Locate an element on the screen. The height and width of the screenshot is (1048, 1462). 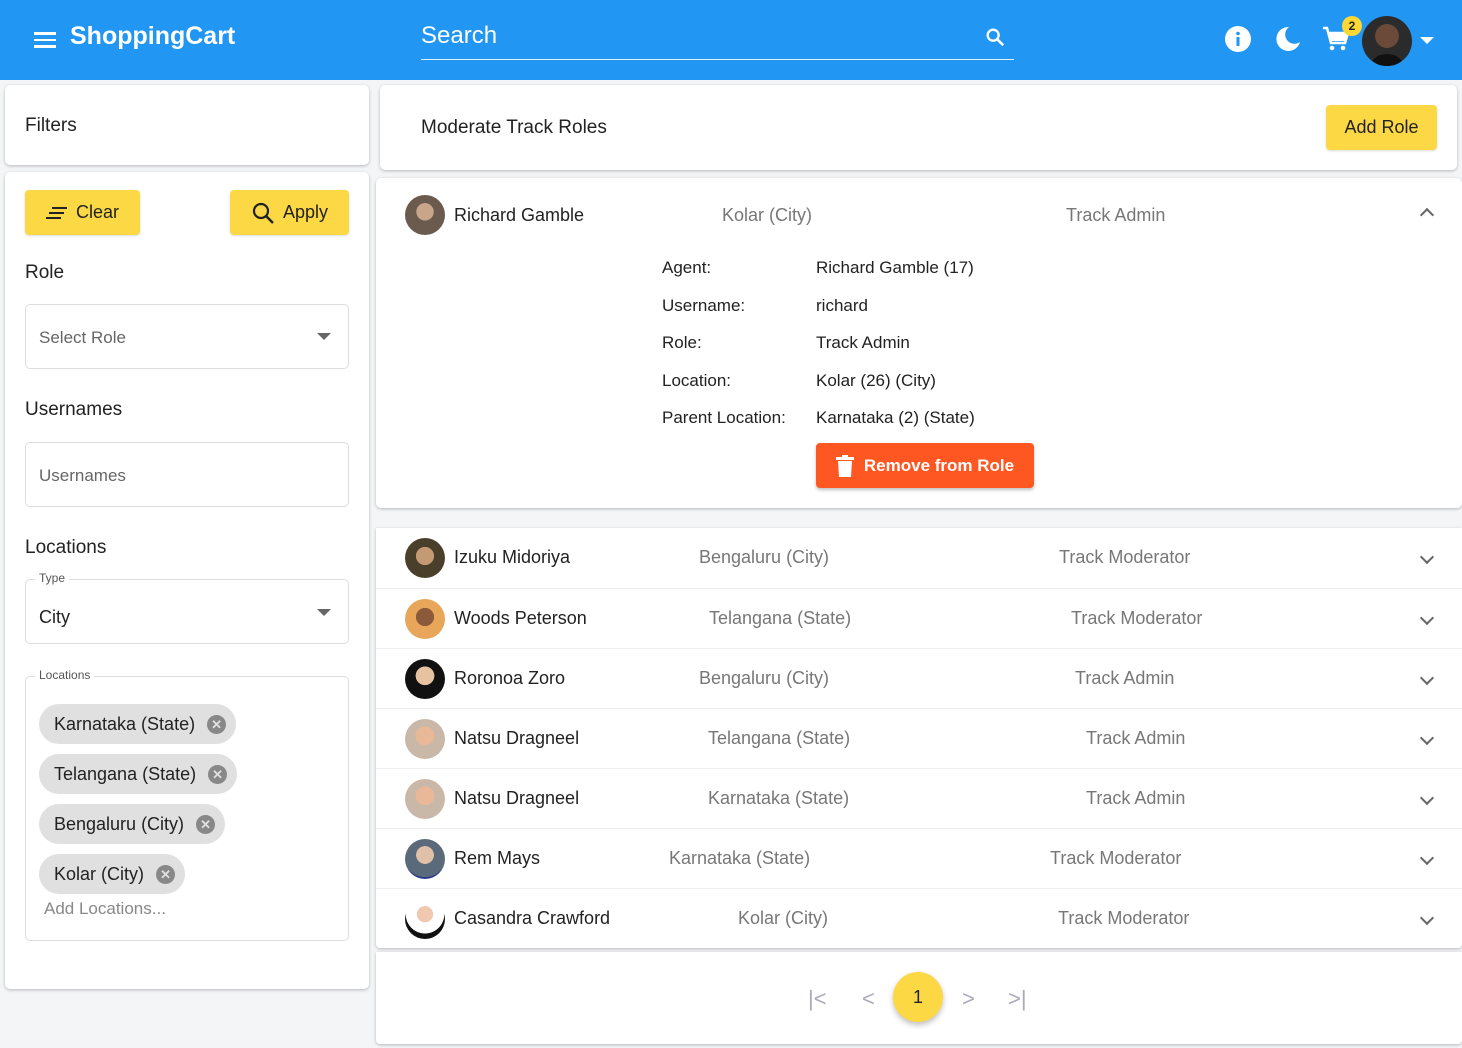
filters-title: Filters is located at coordinates (51, 125).